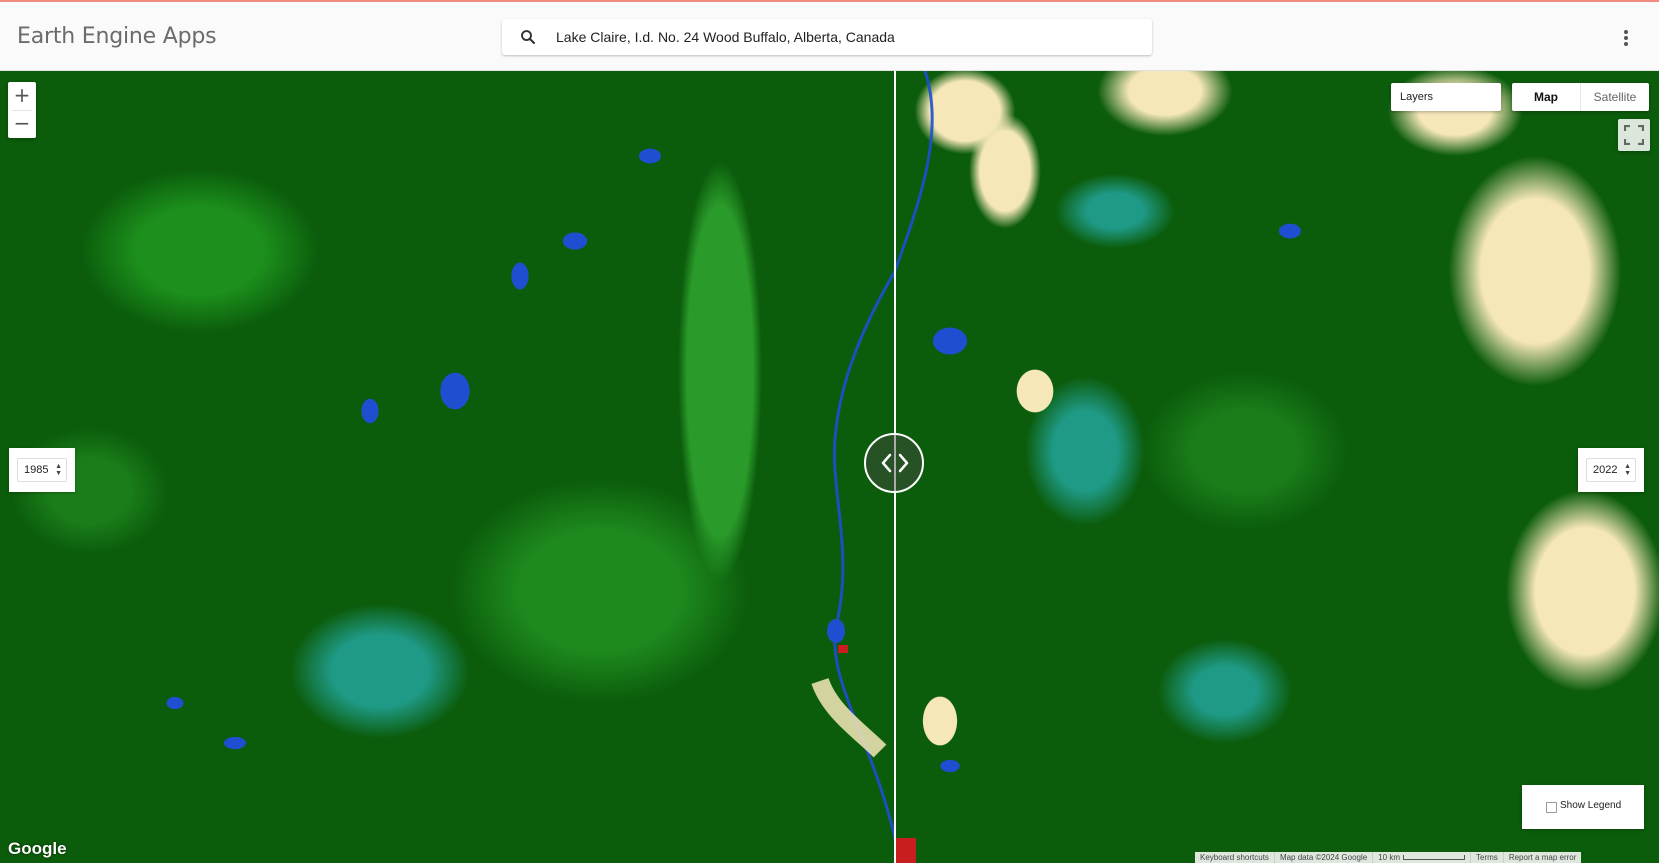 The height and width of the screenshot is (863, 1659). I want to click on report-error-link: Report a map error, so click(1543, 857).